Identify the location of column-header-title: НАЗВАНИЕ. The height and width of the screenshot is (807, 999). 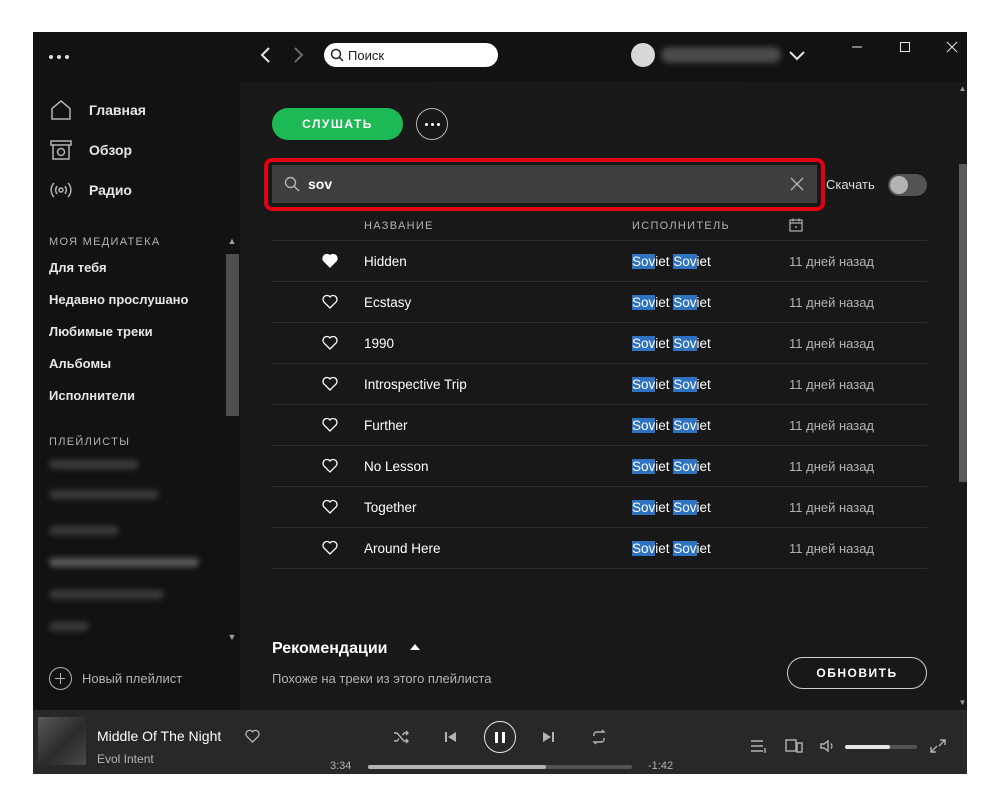
(399, 226).